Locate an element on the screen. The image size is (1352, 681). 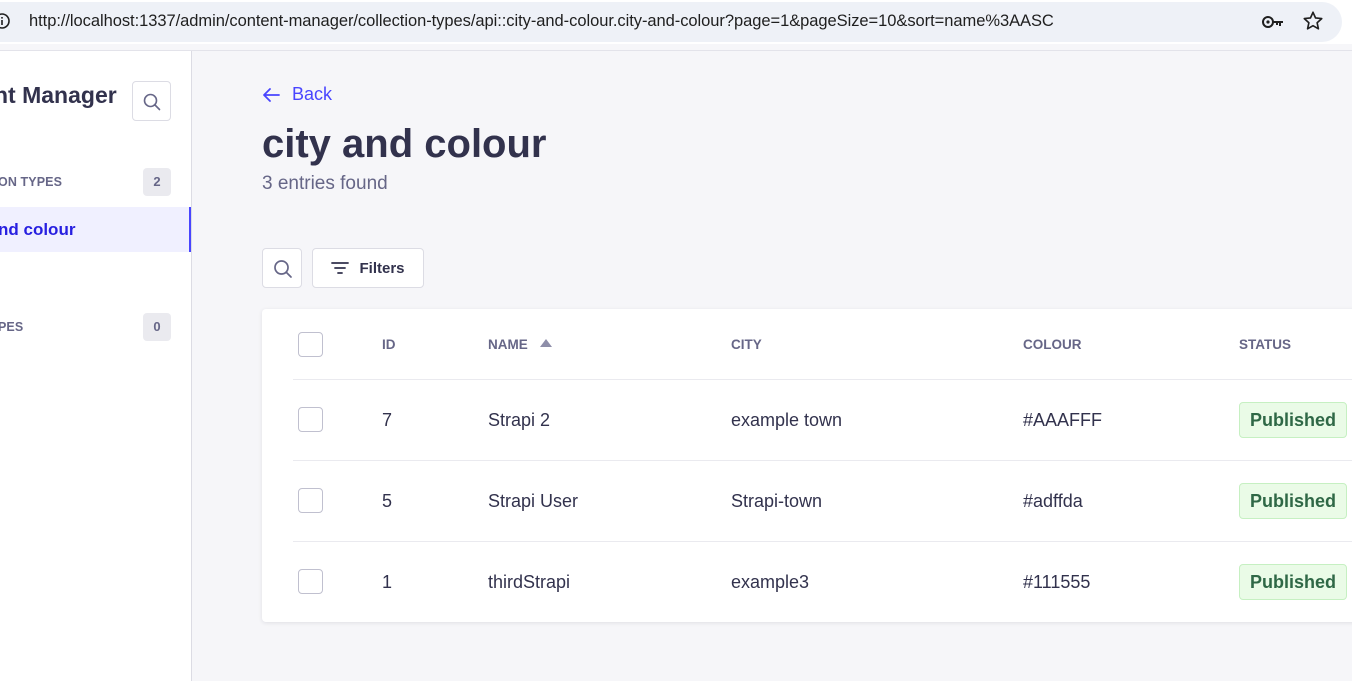
column-header-id: ID is located at coordinates (389, 344).